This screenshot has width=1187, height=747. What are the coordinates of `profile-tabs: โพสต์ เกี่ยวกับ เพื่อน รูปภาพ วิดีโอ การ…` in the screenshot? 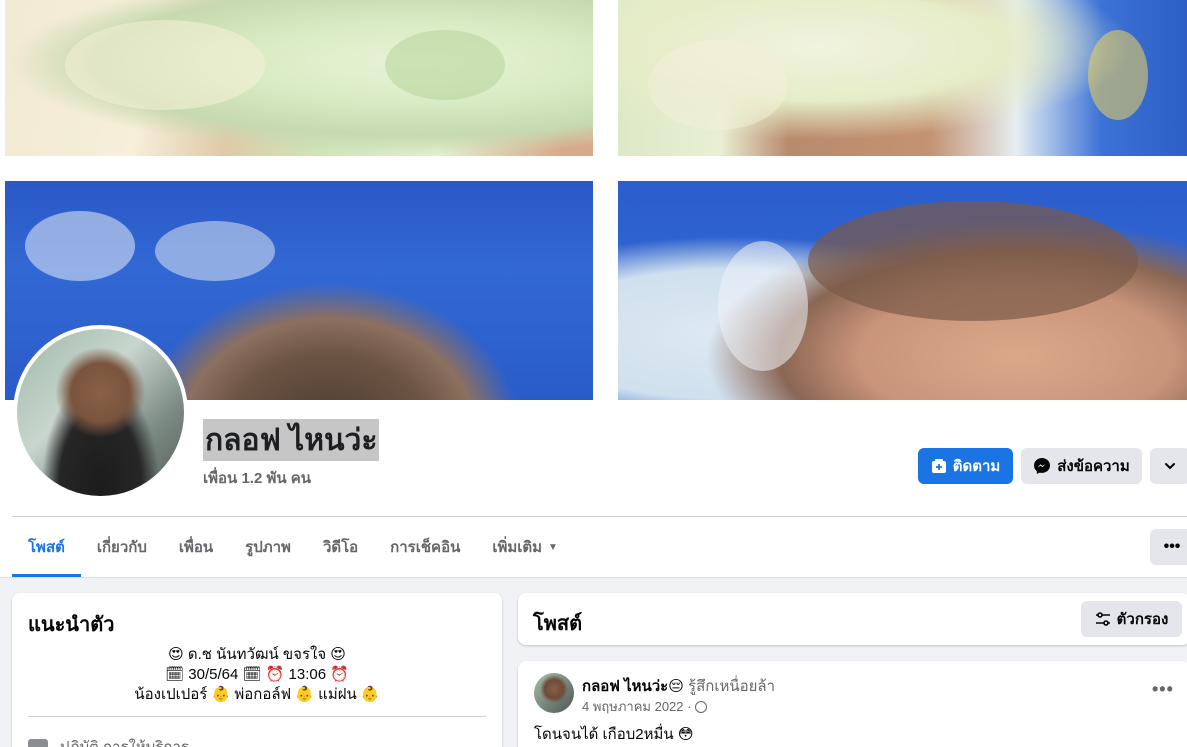 It's located at (293, 547).